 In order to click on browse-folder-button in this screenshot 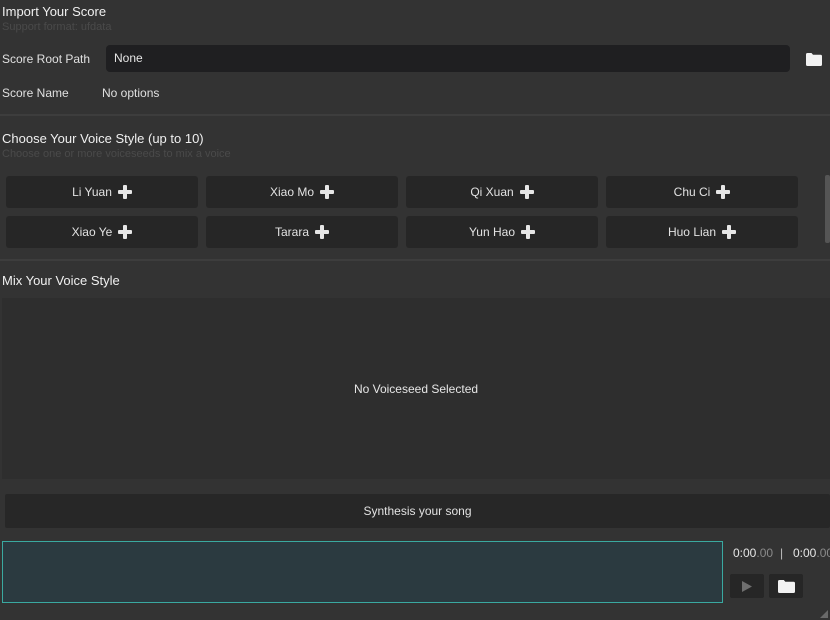, I will do `click(814, 59)`.